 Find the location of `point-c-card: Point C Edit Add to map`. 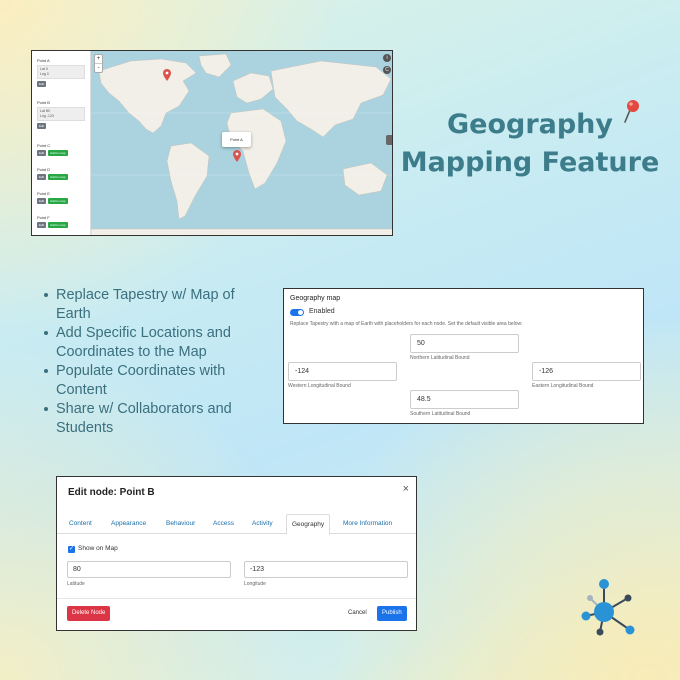

point-c-card: Point C Edit Add to map is located at coordinates (52, 149).